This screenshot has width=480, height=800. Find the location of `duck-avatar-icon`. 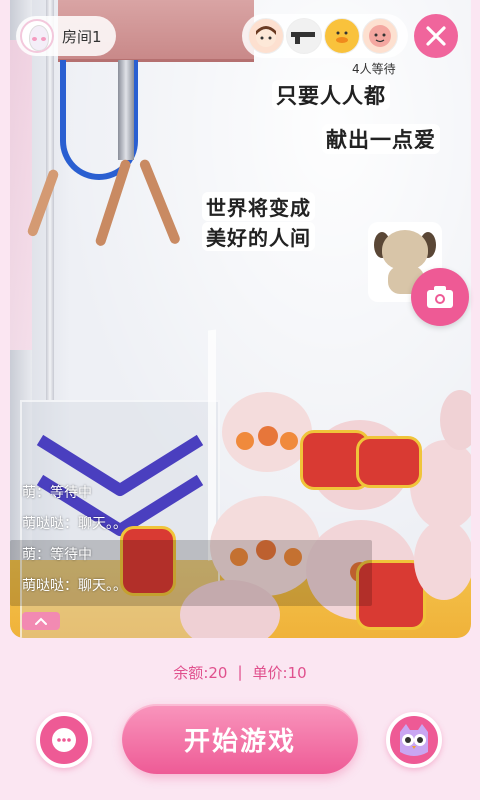

duck-avatar-icon is located at coordinates (342, 36).